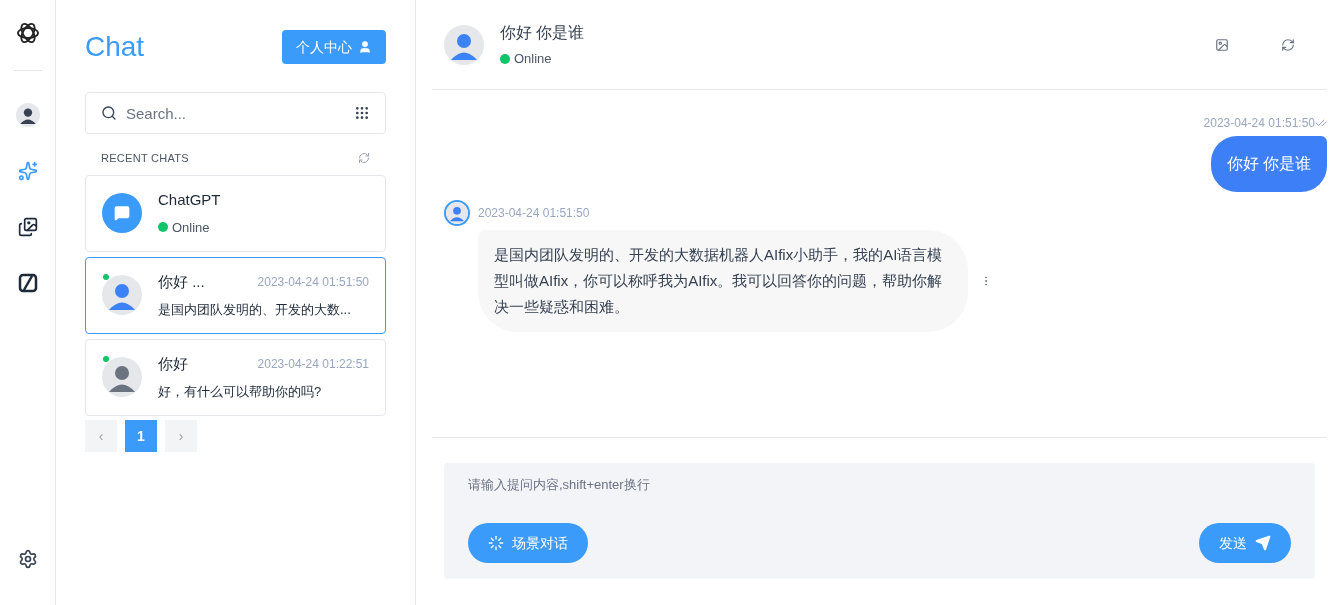 This screenshot has width=1343, height=605. I want to click on chat-preview: 好，有什么可以帮助你的吗?, so click(240, 391).